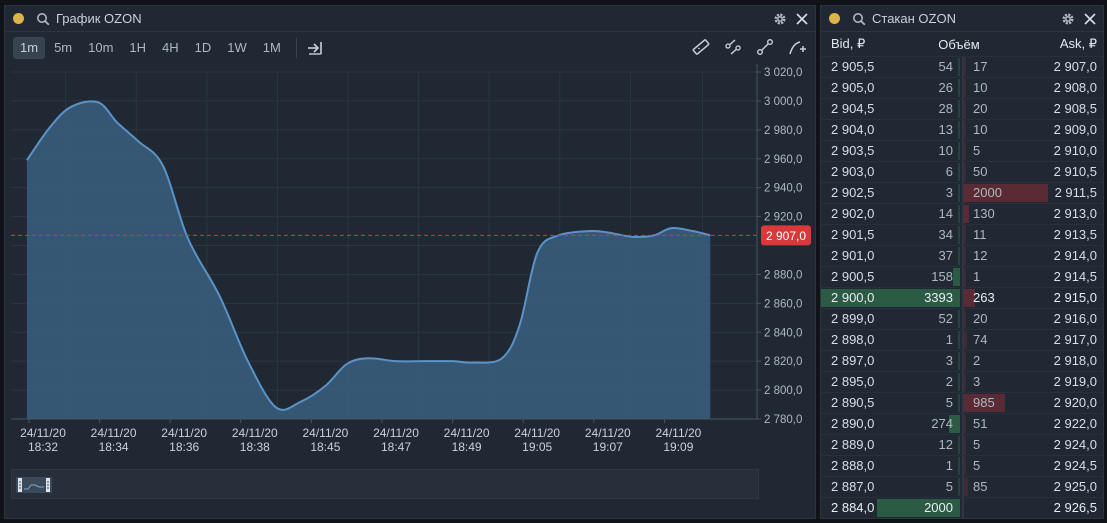 The height and width of the screenshot is (523, 1107). What do you see at coordinates (962, 486) in the screenshot?
I see `order-book-row: 2 887,0 5 85 2 925,0` at bounding box center [962, 486].